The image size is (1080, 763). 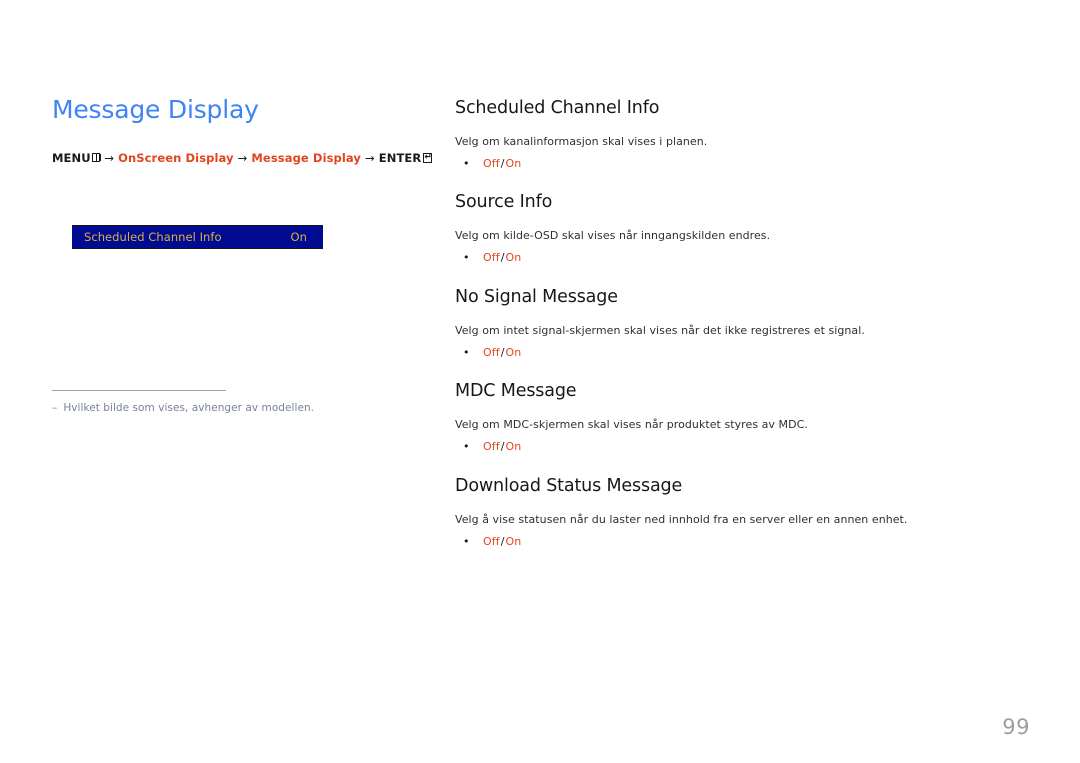 I want to click on section-title: Download Status Message, so click(x=569, y=485).